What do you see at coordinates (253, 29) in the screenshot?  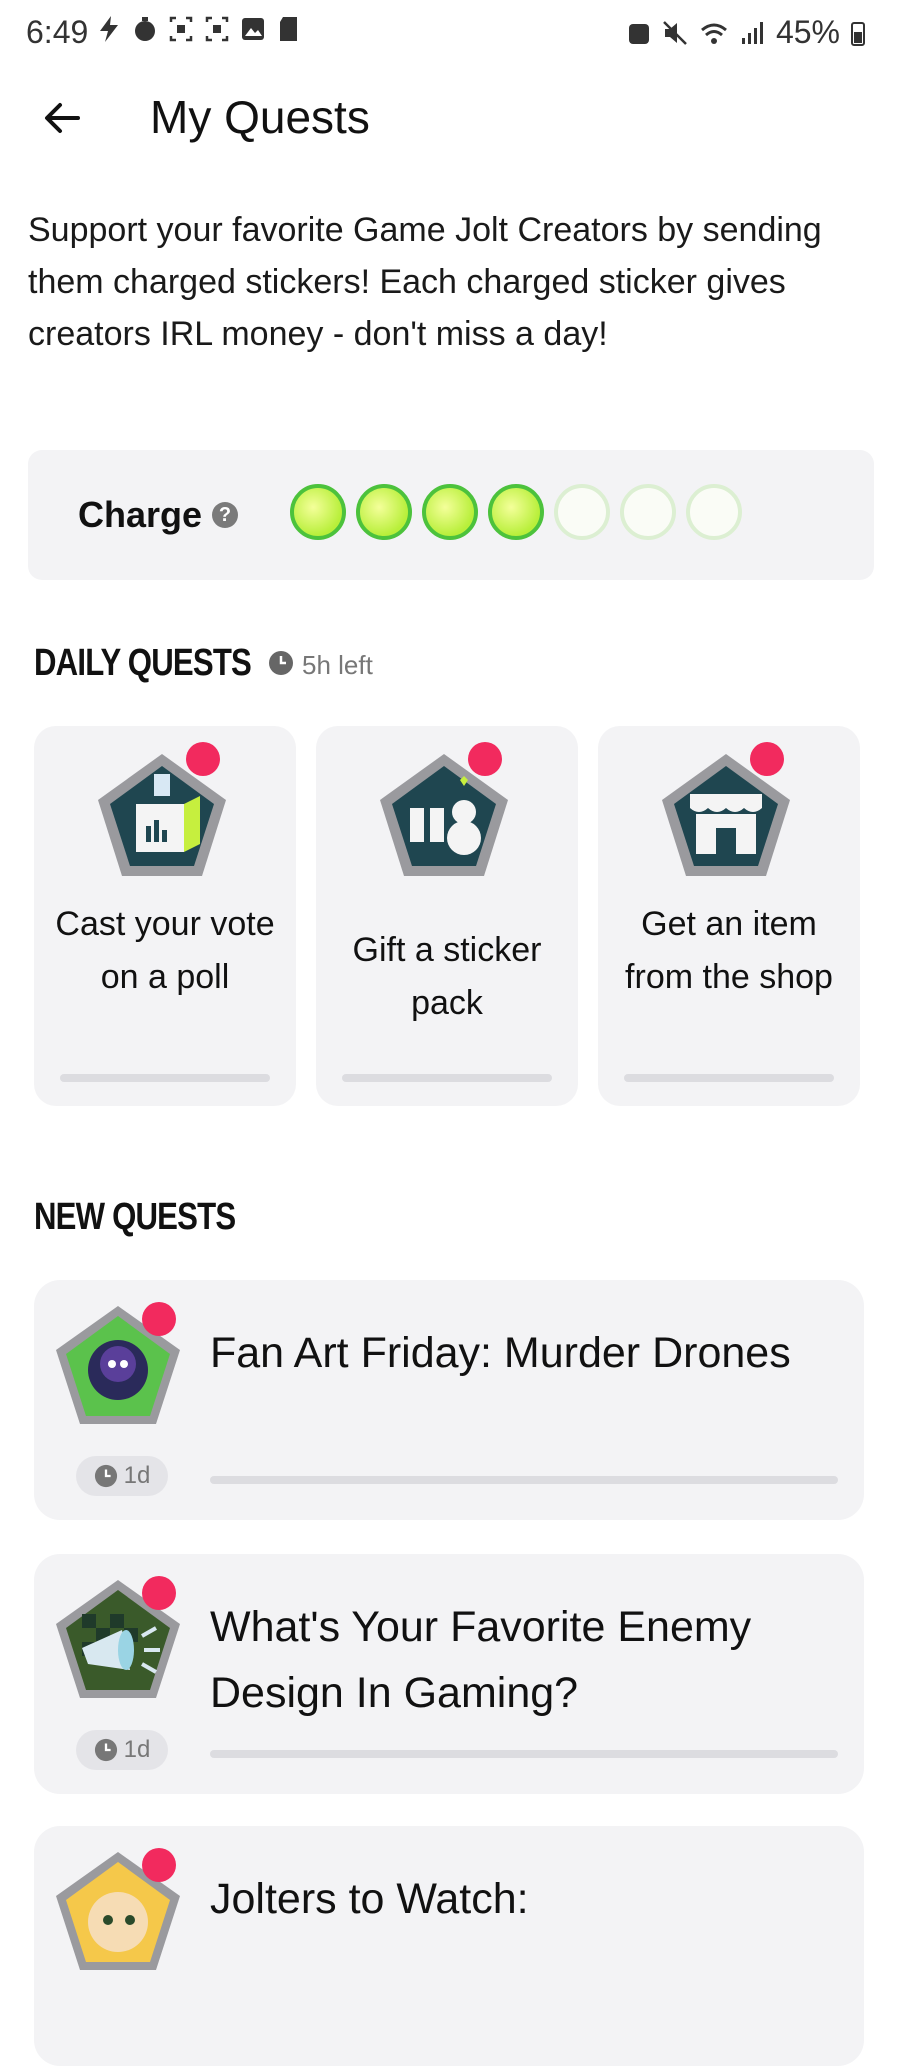 I see `image-icon` at bounding box center [253, 29].